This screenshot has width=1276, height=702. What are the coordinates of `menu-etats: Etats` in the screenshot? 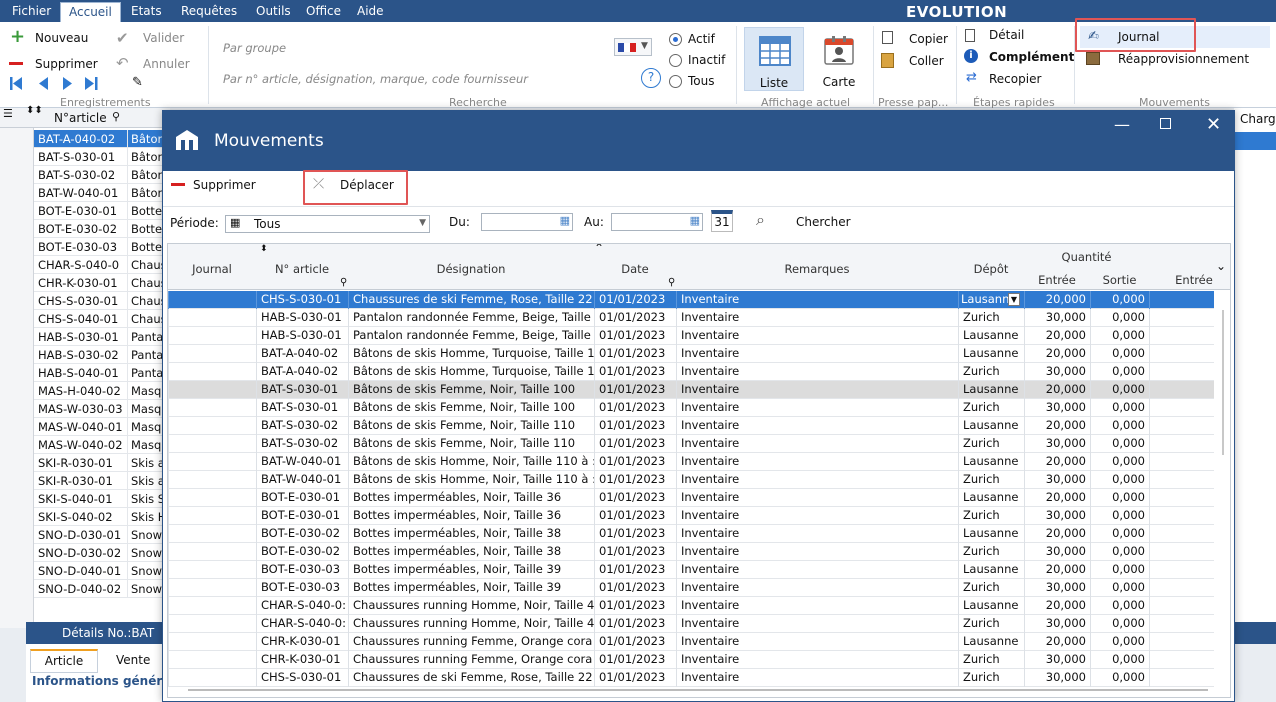 It's located at (146, 11).